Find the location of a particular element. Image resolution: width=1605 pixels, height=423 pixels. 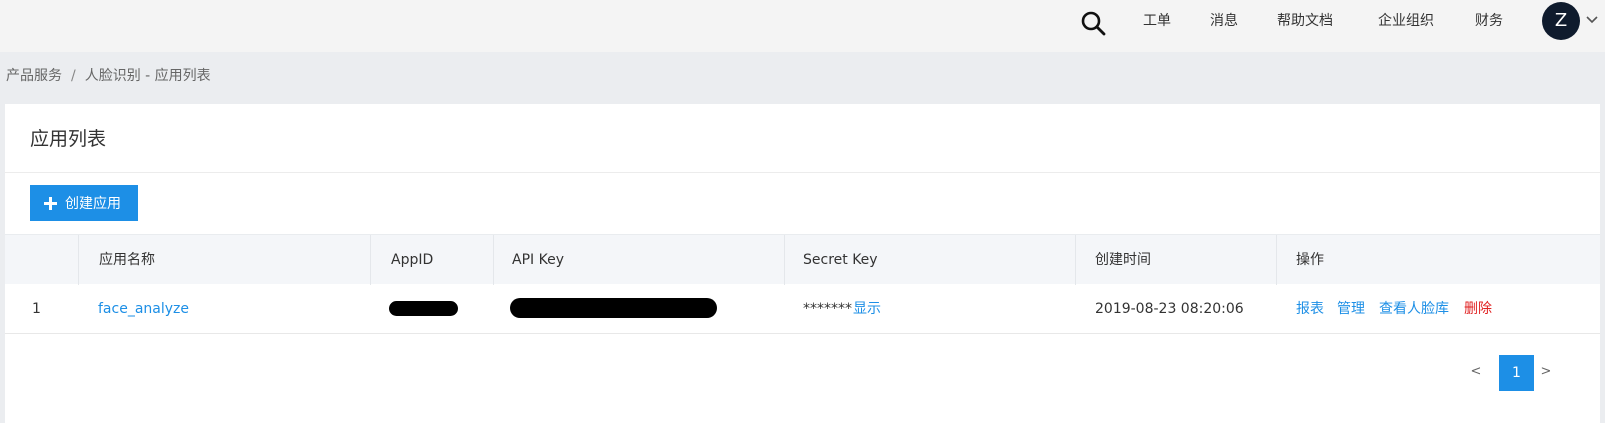

plus-icon is located at coordinates (50, 203).